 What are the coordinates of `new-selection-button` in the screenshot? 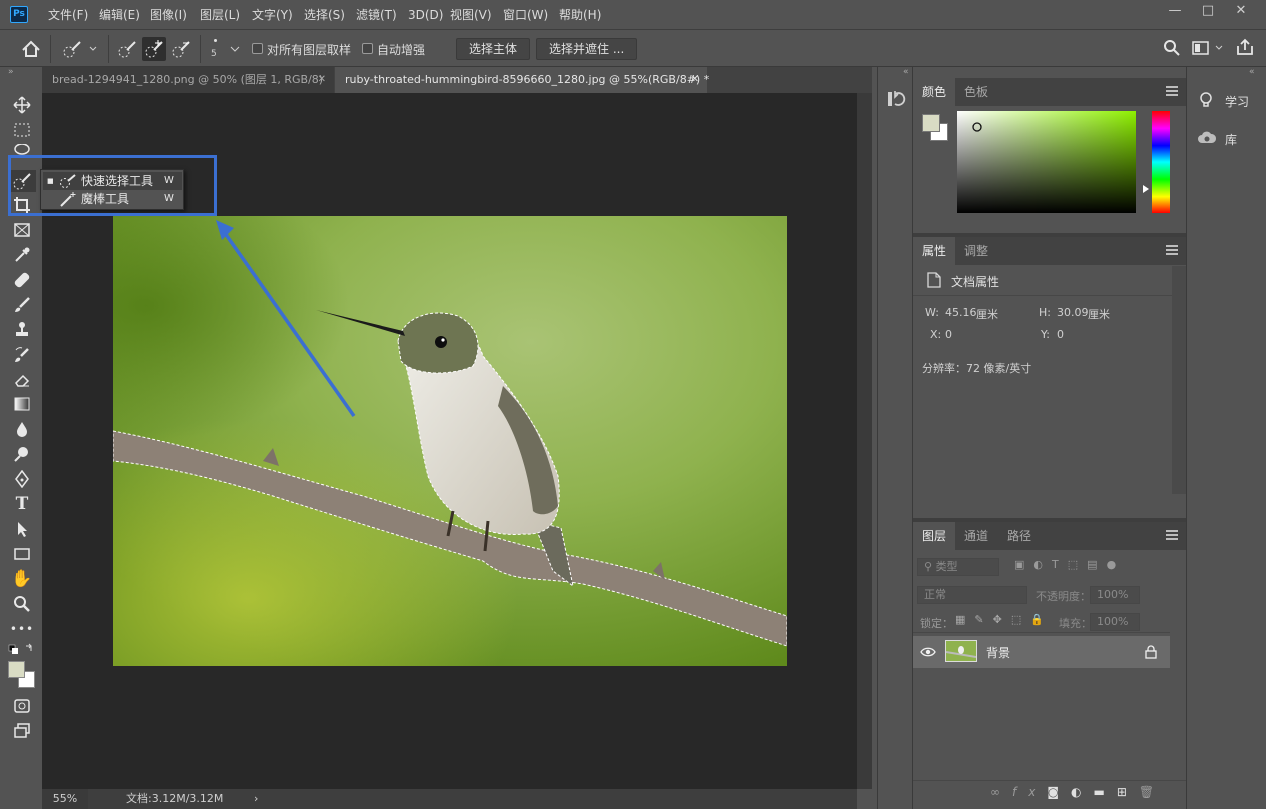 It's located at (127, 49).